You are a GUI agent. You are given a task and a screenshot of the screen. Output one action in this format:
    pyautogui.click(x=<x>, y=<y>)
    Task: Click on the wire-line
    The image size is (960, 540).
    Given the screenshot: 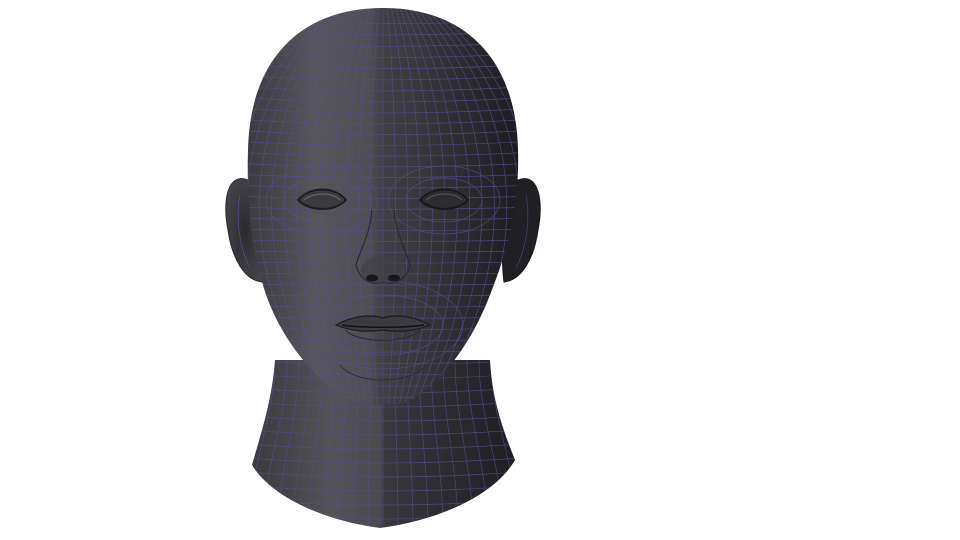 What is the action you would take?
    pyautogui.click(x=383, y=527)
    